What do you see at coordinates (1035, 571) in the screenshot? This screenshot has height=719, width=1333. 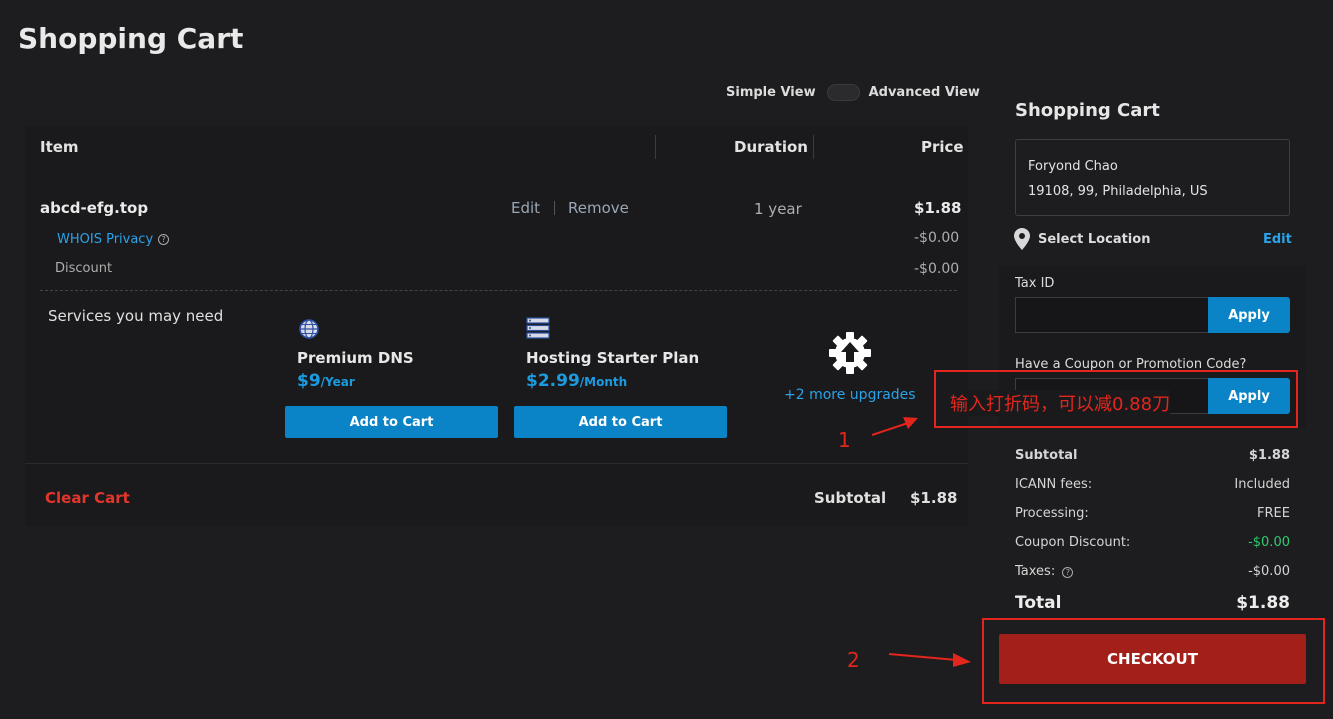 I see `summary-label: Taxes:` at bounding box center [1035, 571].